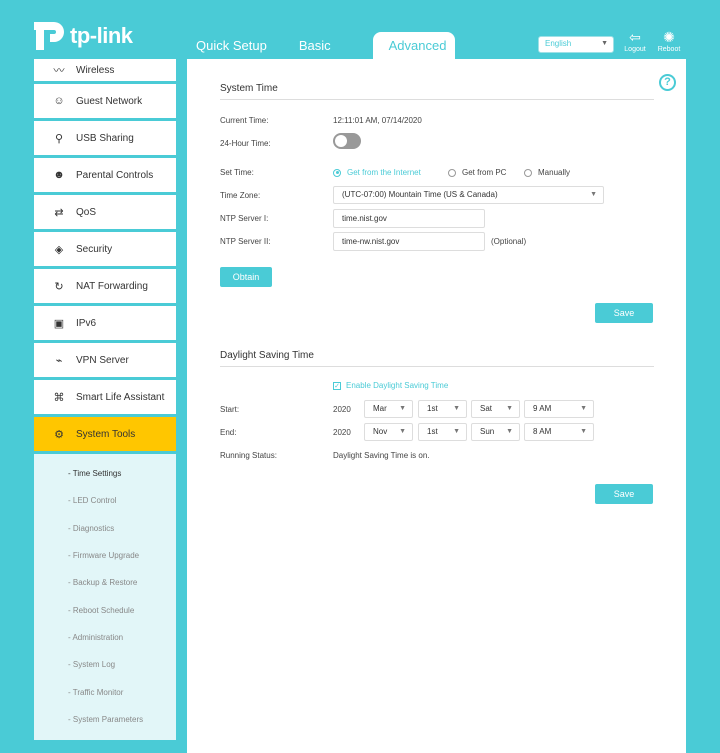 The image size is (720, 753). I want to click on submenu-traffic-monitor: - Traffic Monitor, so click(105, 691).